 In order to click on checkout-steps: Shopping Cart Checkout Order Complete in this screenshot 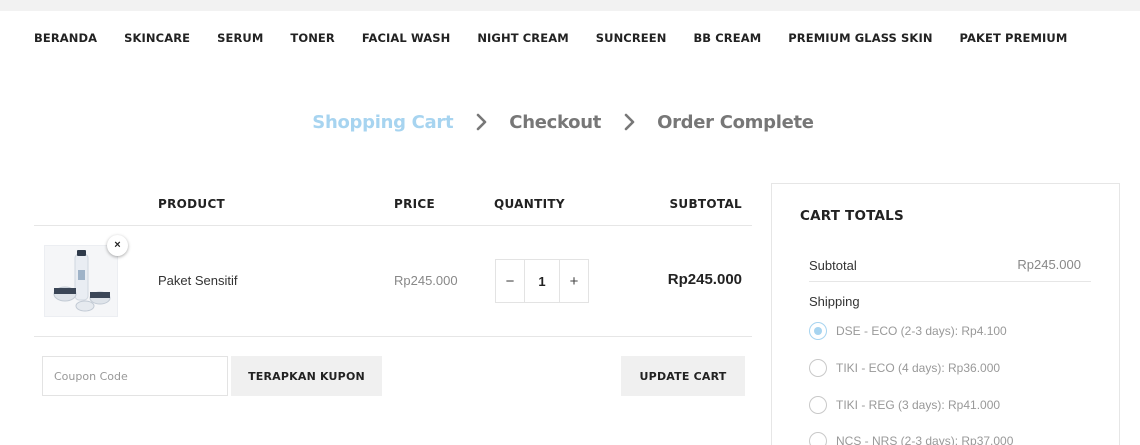, I will do `click(570, 122)`.